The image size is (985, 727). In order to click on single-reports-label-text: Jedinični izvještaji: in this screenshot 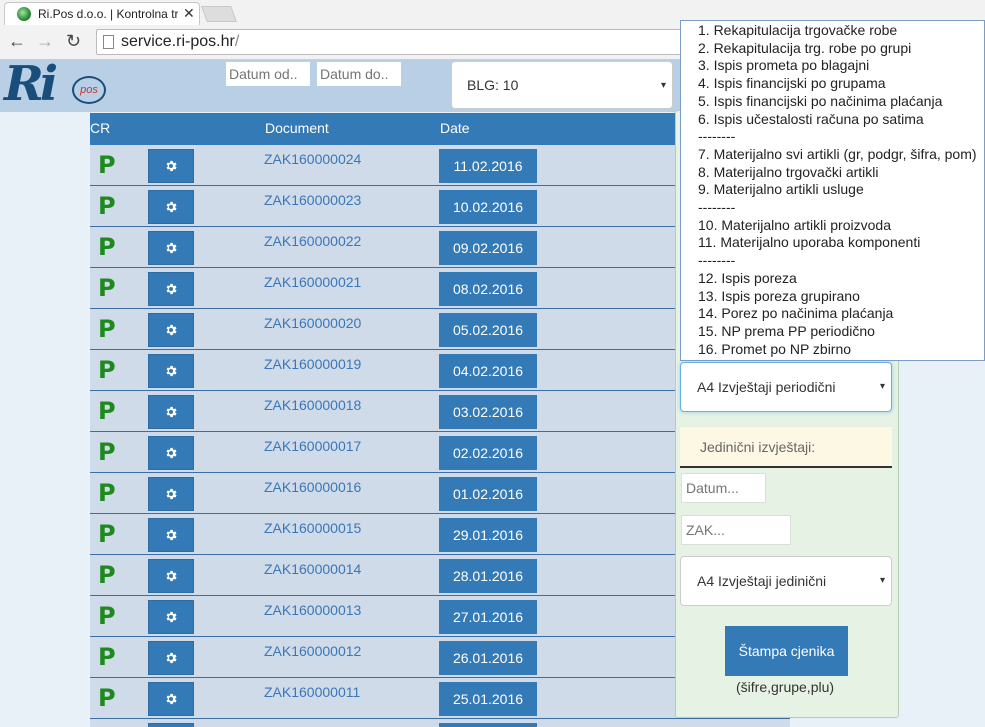, I will do `click(758, 447)`.